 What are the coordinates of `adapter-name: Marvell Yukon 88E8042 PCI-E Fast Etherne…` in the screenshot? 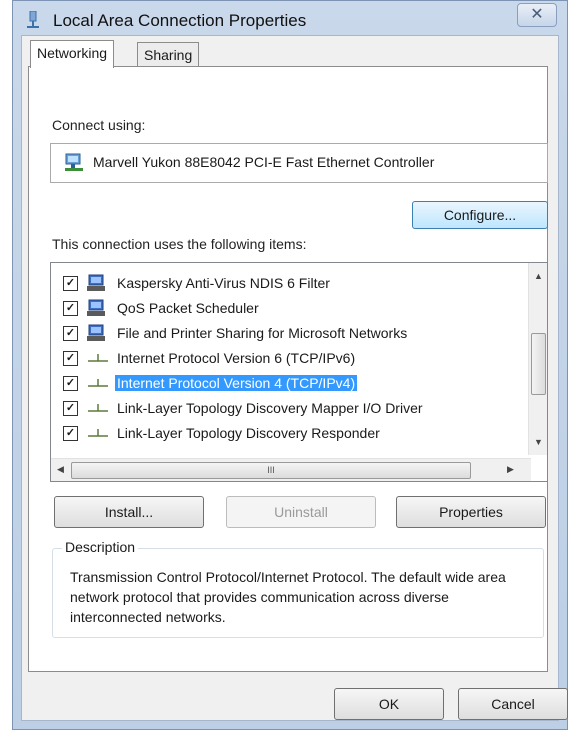 It's located at (264, 162).